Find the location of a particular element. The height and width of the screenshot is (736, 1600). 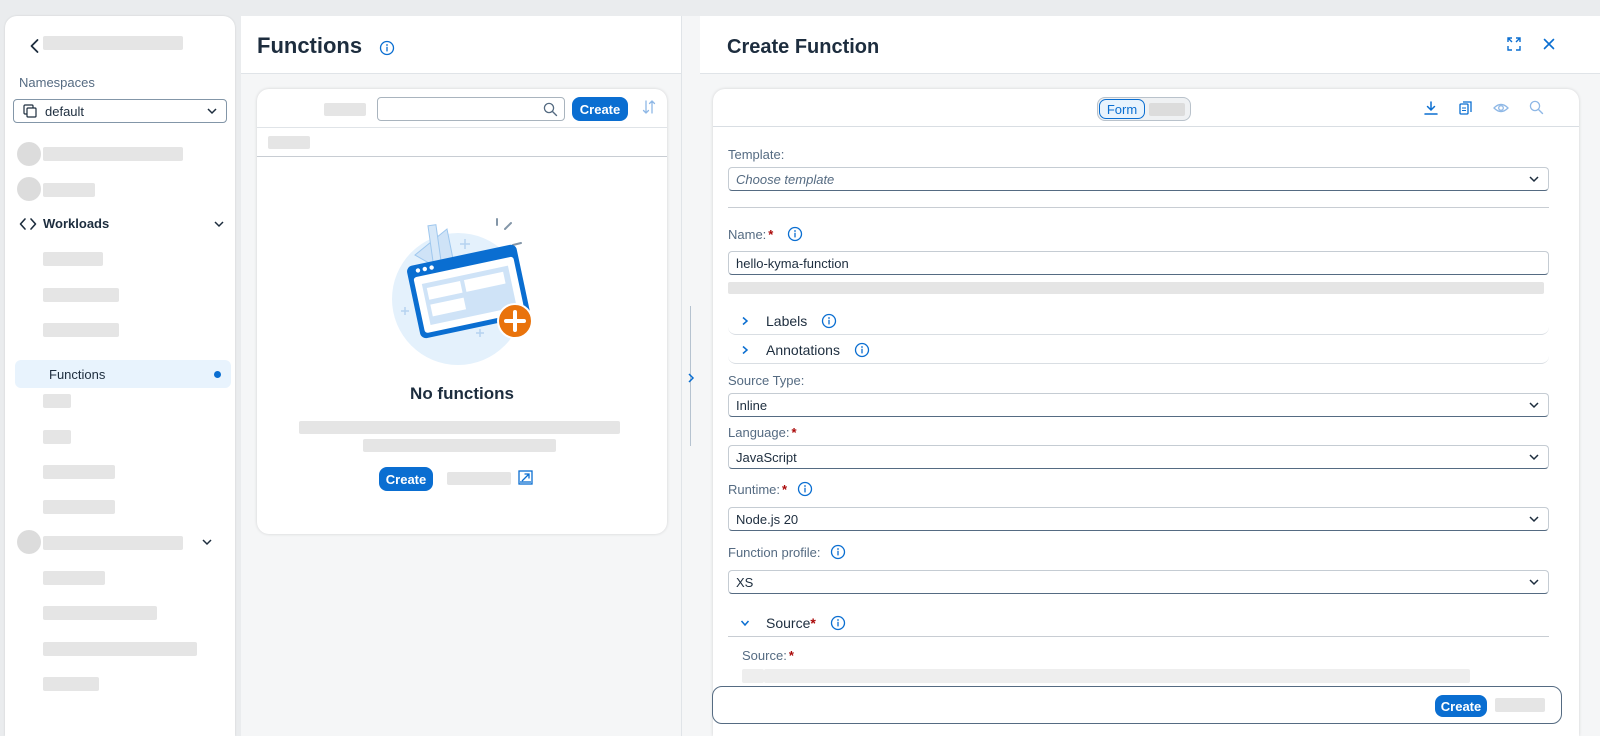

runtime-label: Runtime: * is located at coordinates (757, 489).